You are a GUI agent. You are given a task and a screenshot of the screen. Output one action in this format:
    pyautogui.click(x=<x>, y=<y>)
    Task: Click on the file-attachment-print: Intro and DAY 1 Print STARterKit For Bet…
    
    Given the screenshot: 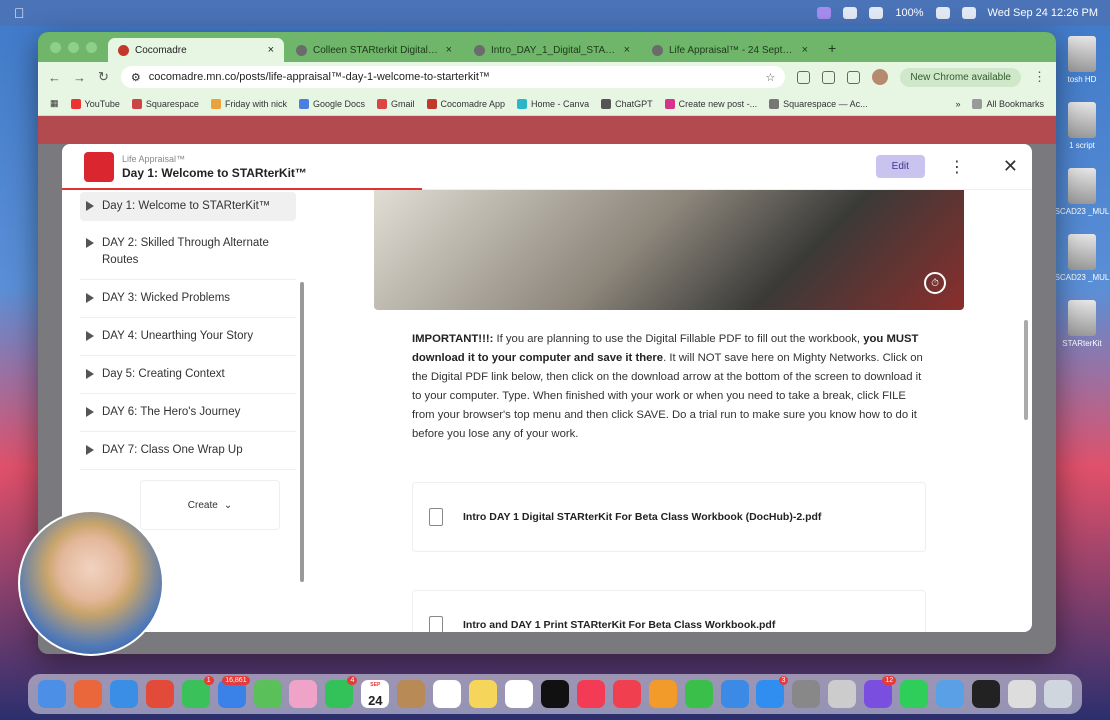 What is the action you would take?
    pyautogui.click(x=669, y=611)
    